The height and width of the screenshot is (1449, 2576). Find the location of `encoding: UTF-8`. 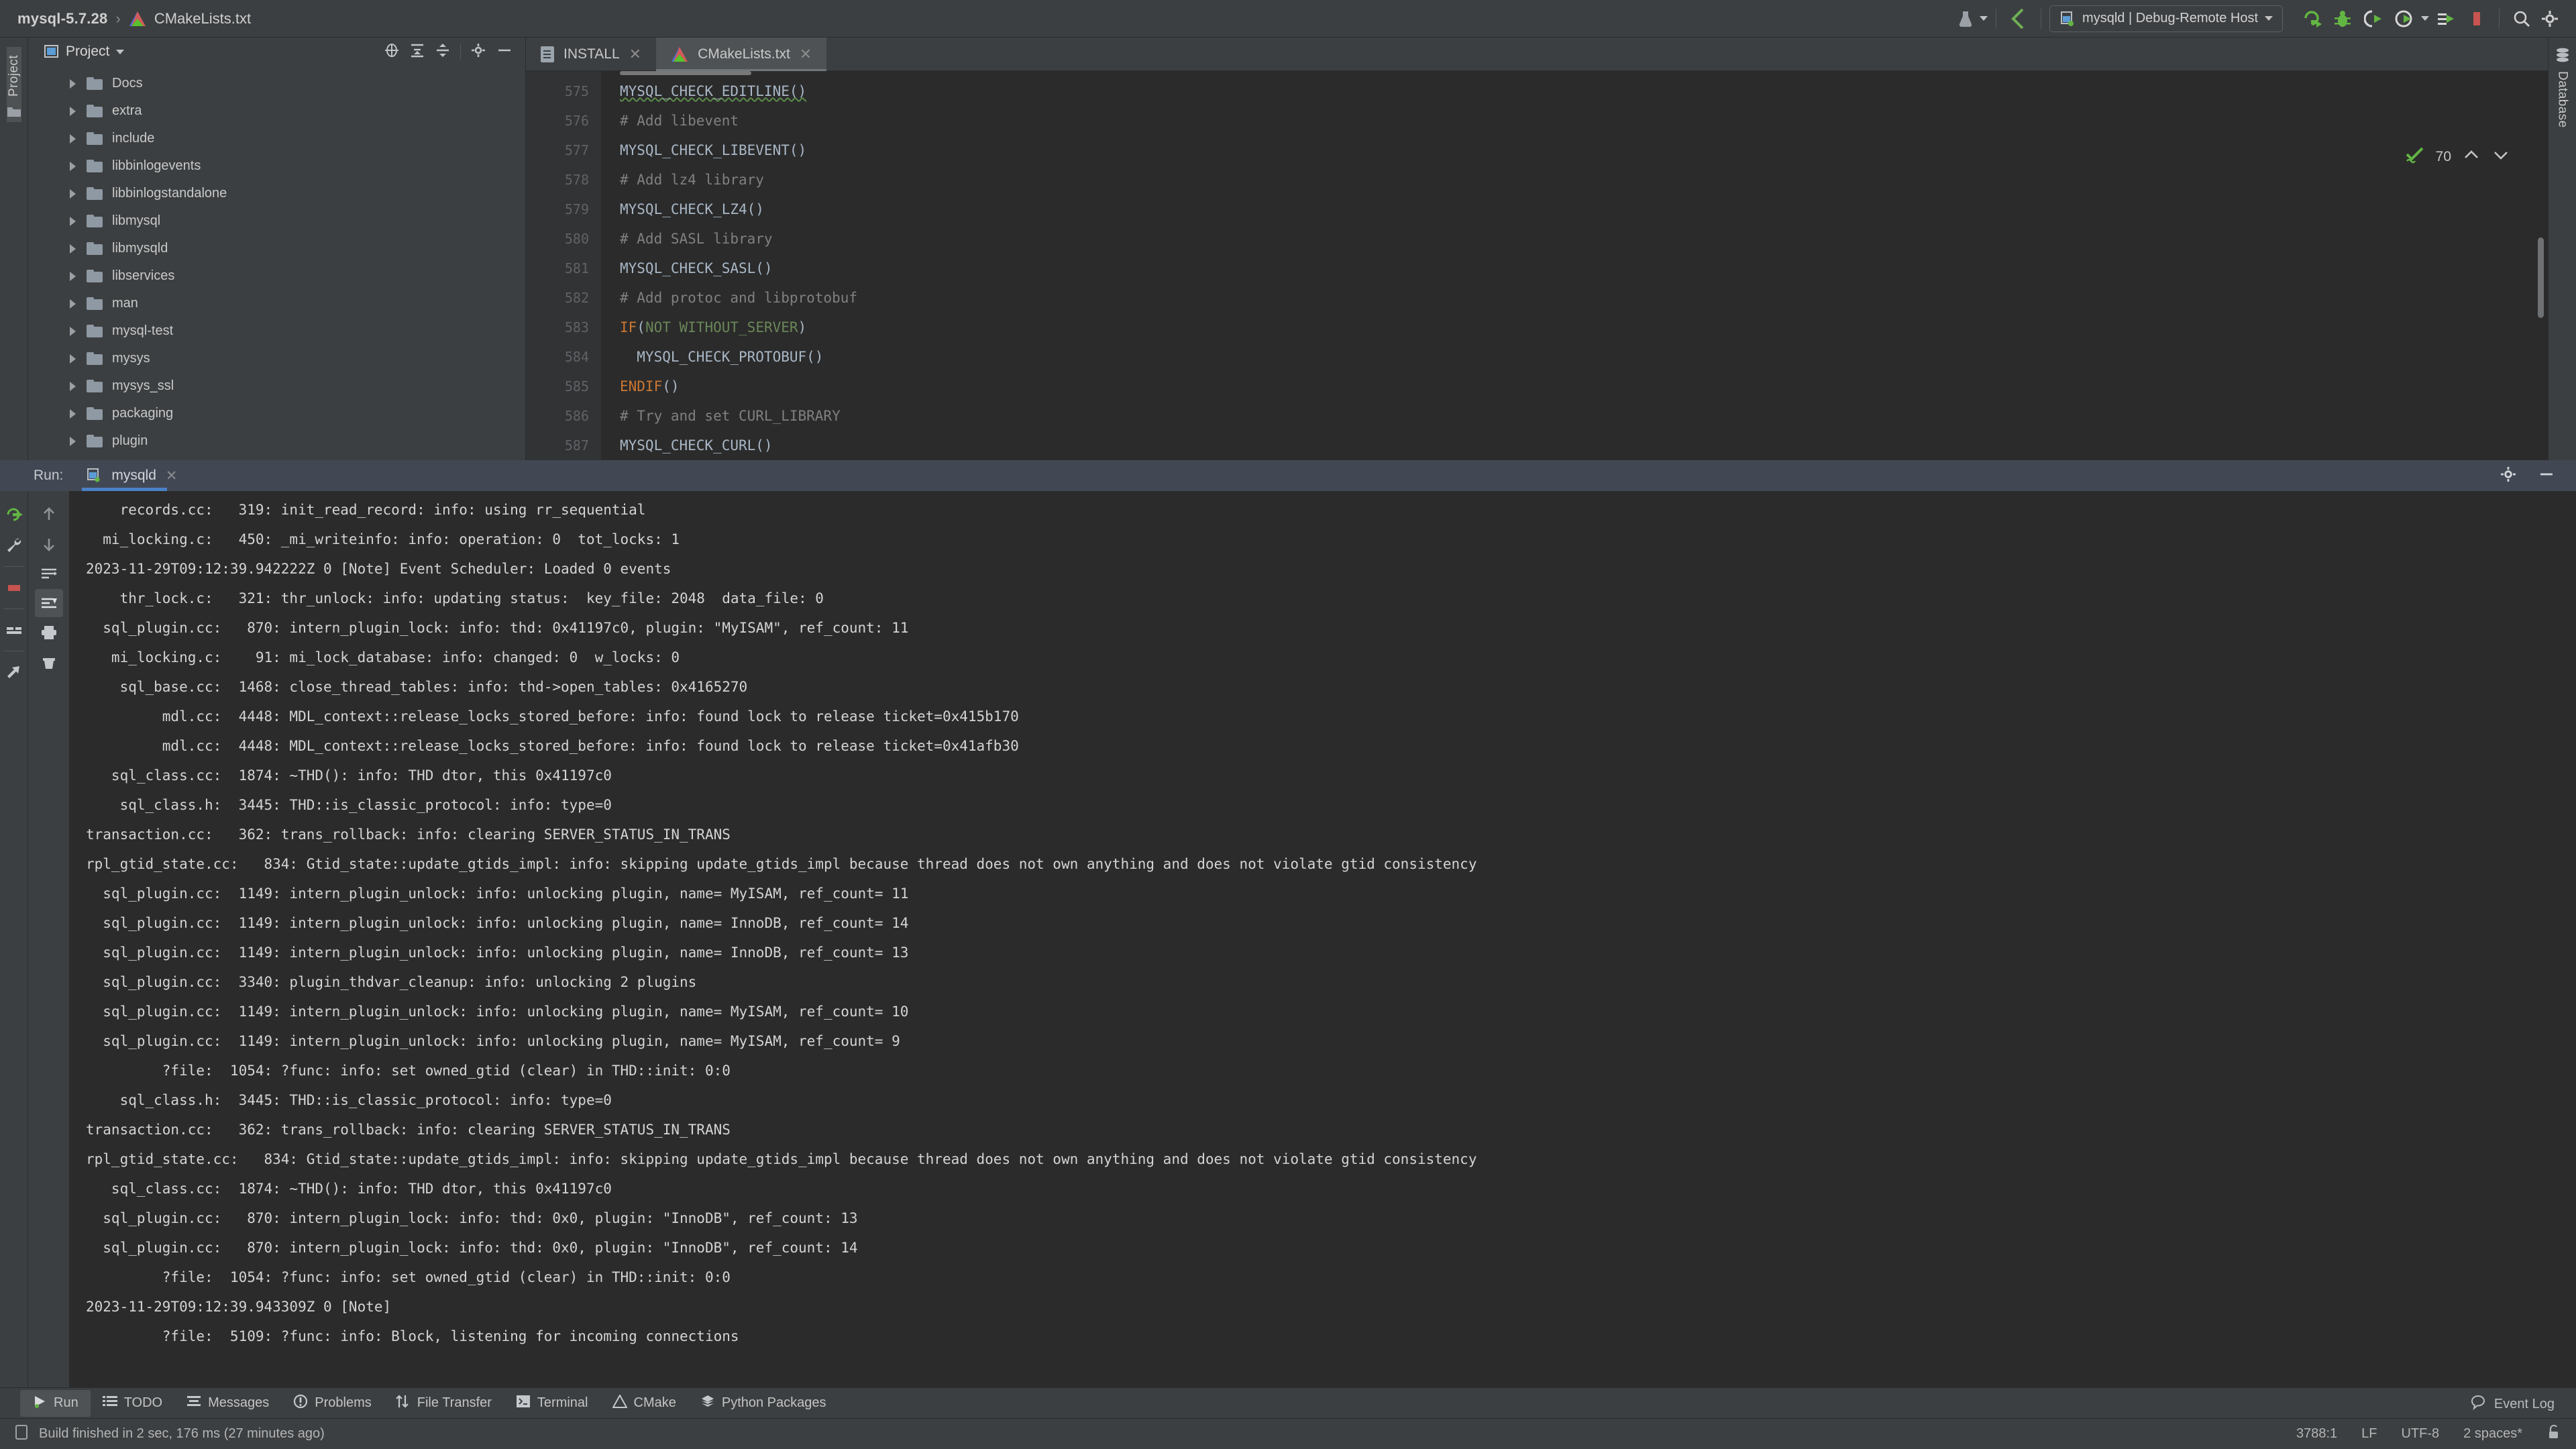

encoding: UTF-8 is located at coordinates (2420, 1434).